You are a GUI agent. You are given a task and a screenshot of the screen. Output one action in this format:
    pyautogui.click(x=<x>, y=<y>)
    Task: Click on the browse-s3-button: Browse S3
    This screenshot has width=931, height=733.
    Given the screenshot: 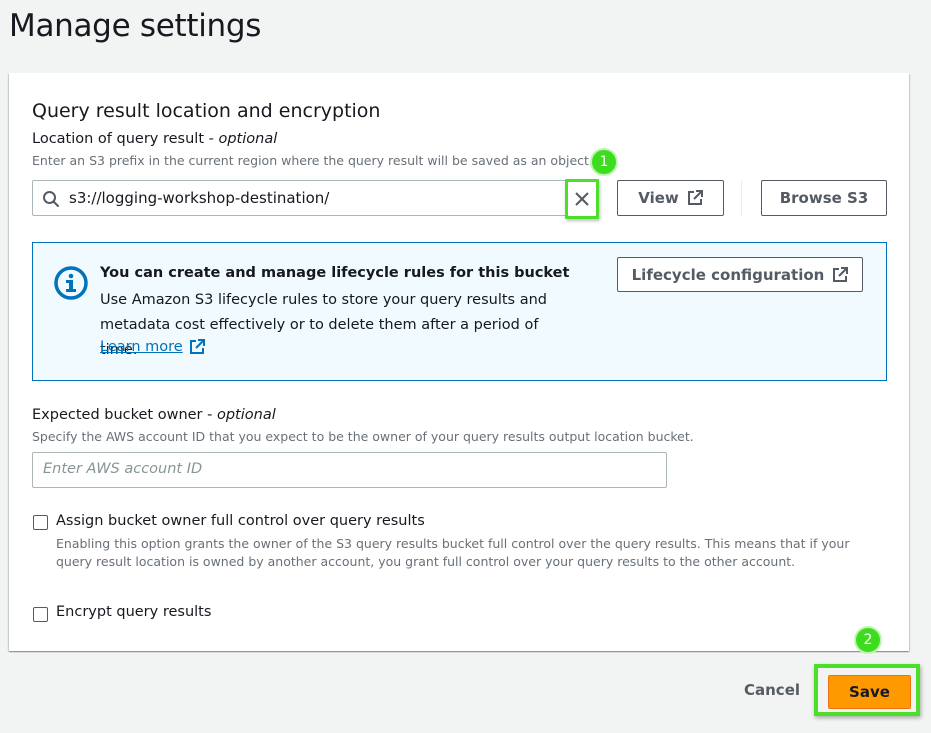 What is the action you would take?
    pyautogui.click(x=824, y=198)
    